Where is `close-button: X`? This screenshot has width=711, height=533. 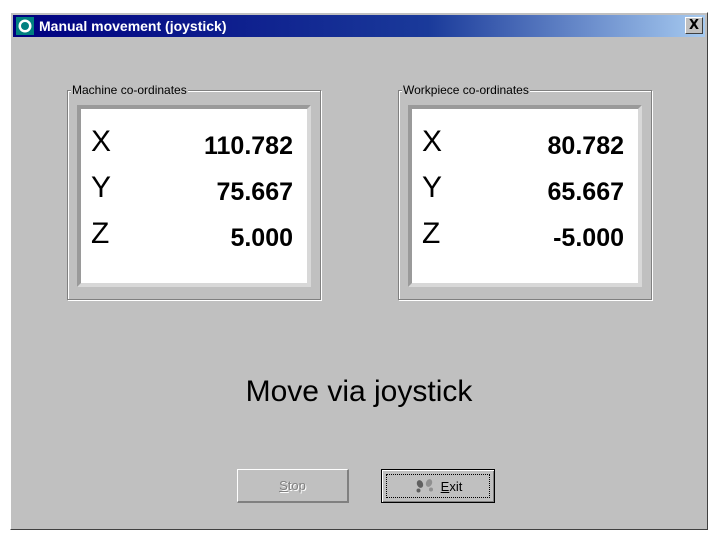 close-button: X is located at coordinates (694, 25).